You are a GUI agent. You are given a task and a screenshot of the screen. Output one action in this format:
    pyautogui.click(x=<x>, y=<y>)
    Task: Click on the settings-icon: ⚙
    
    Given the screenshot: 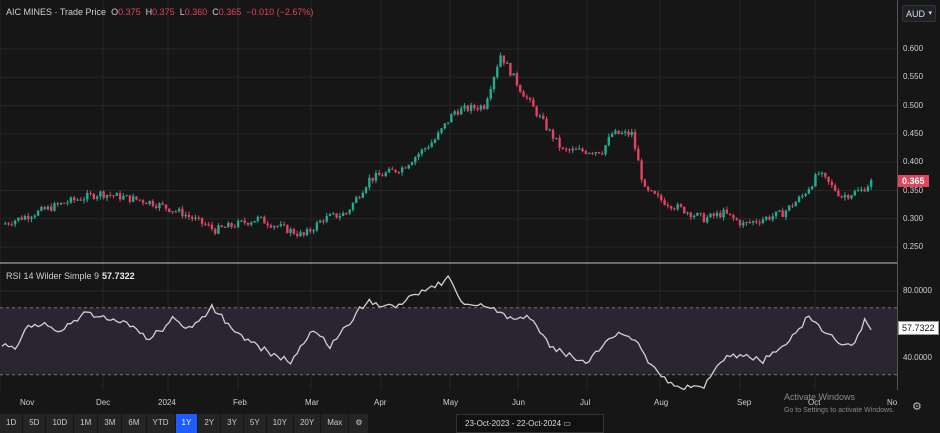 What is the action you would take?
    pyautogui.click(x=917, y=406)
    